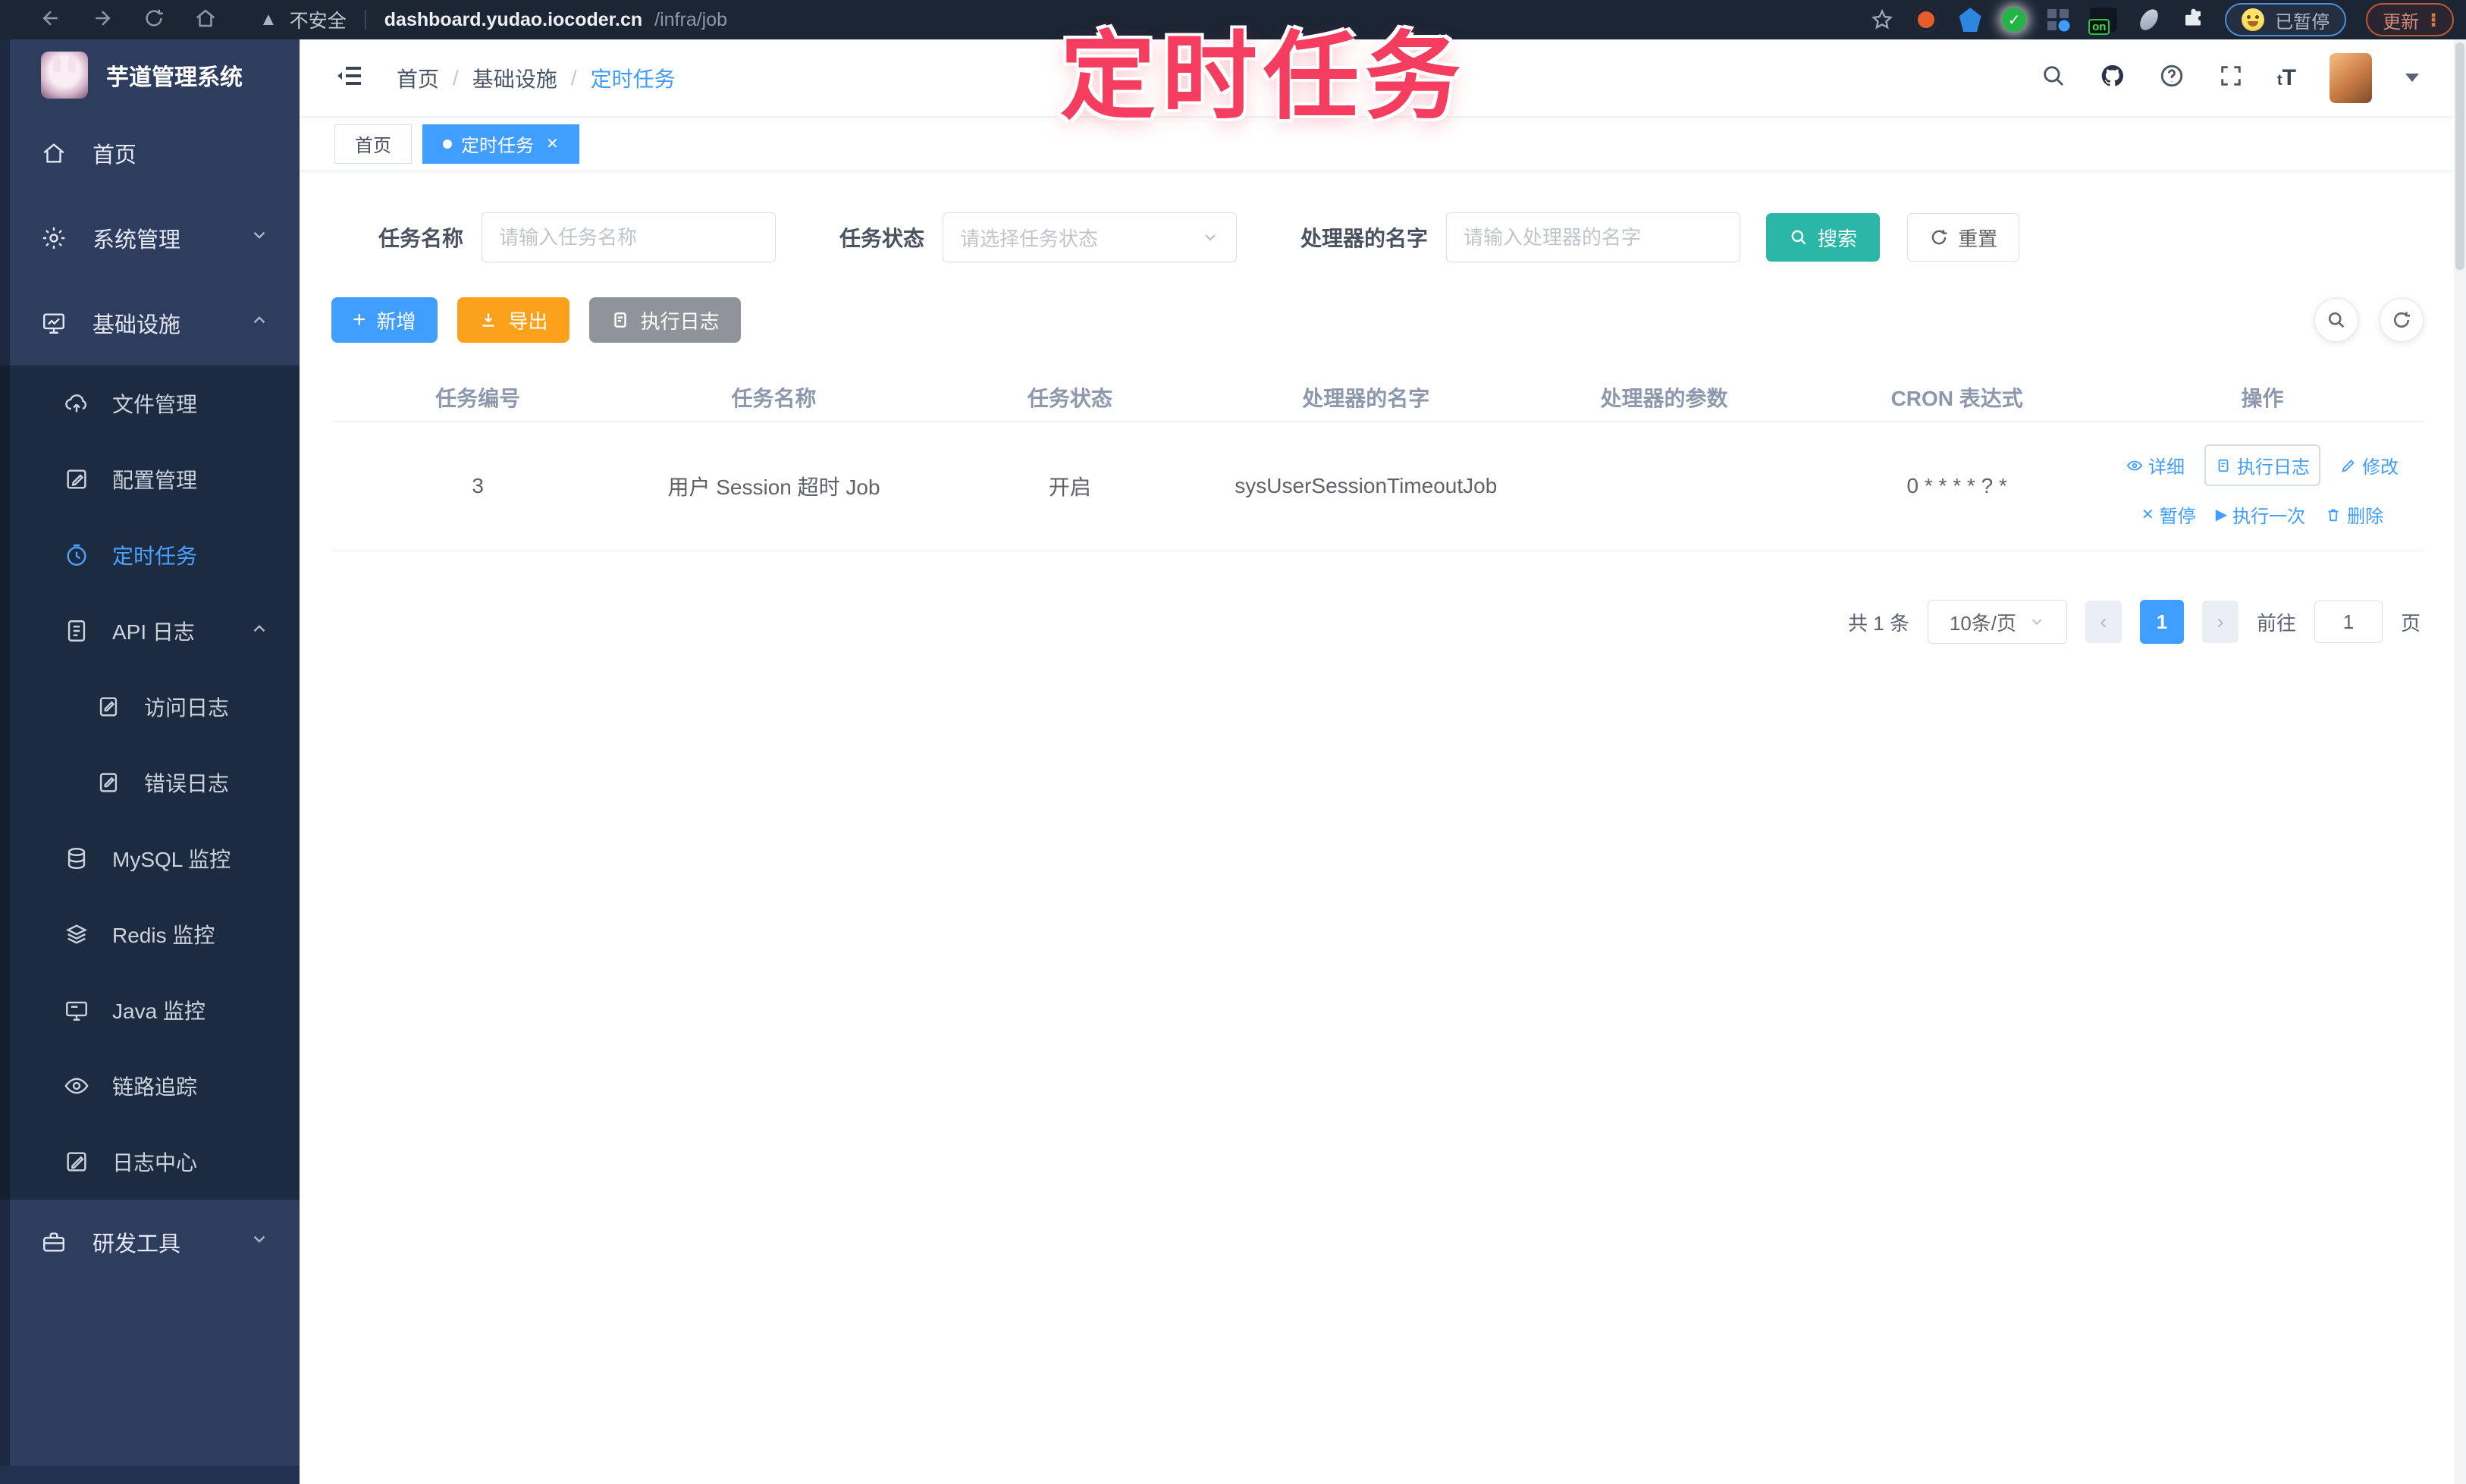 Image resolution: width=2466 pixels, height=1484 pixels. I want to click on user-avatar, so click(2351, 77).